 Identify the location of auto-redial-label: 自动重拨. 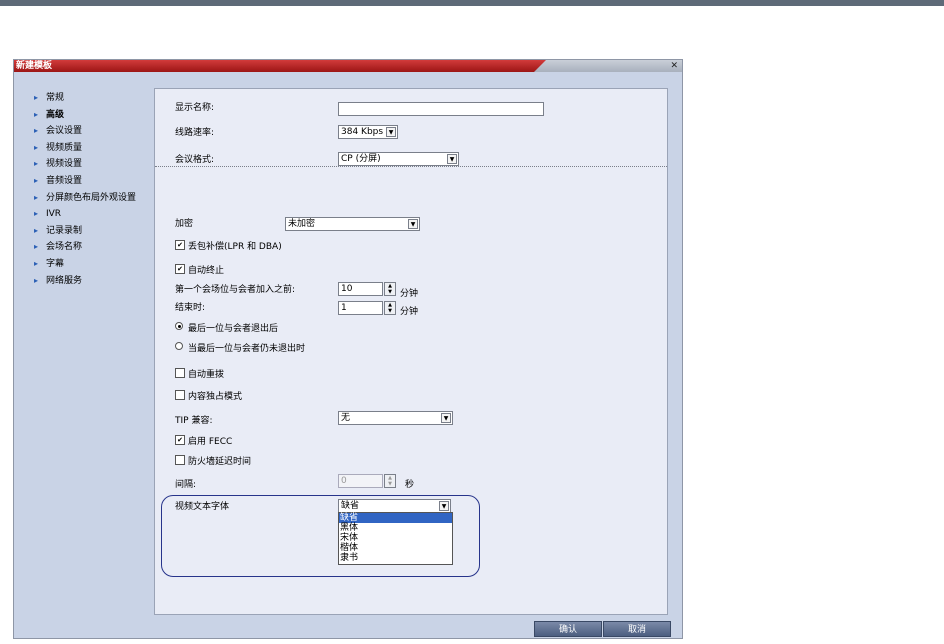
(206, 375).